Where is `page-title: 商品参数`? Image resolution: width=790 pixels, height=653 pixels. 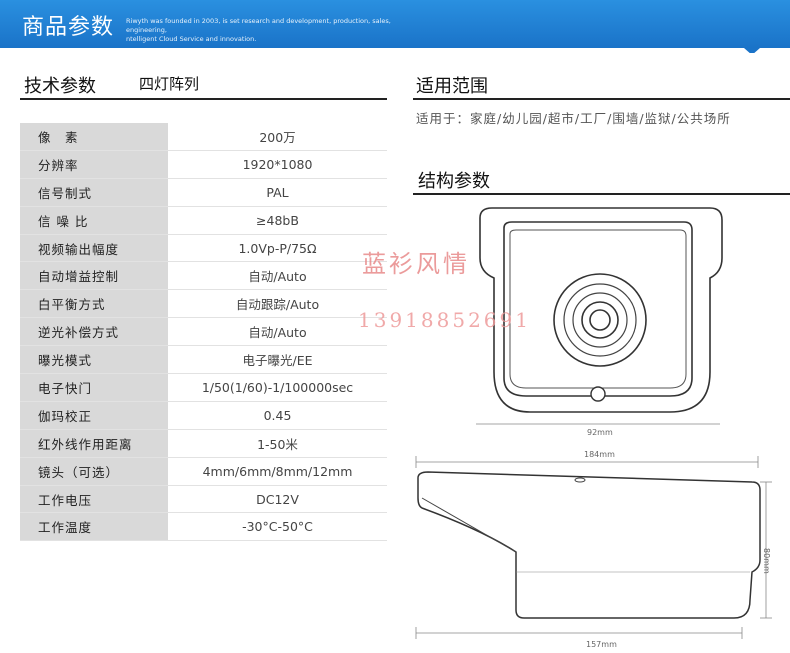
page-title: 商品参数 is located at coordinates (68, 27).